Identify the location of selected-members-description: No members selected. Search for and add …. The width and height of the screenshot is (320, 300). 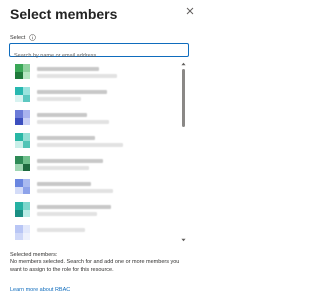
(95, 266).